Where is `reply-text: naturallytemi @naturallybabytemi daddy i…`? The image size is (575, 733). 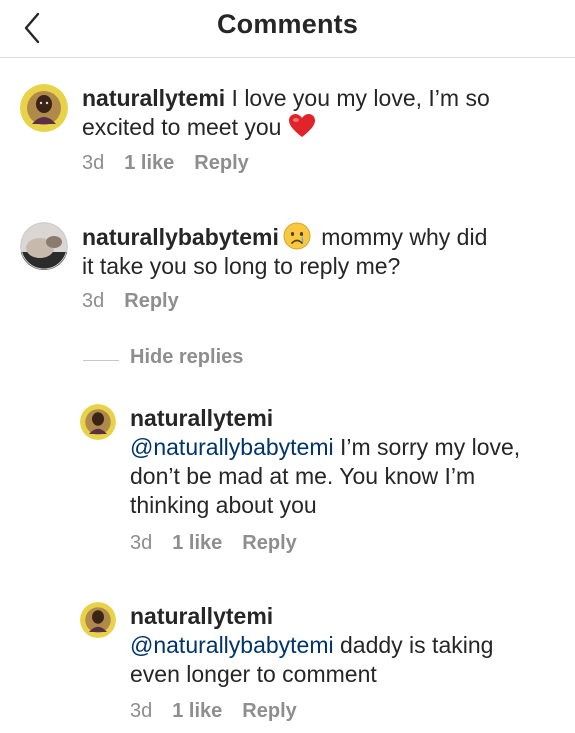 reply-text: naturallytemi @naturallybabytemi daddy i… is located at coordinates (320, 645).